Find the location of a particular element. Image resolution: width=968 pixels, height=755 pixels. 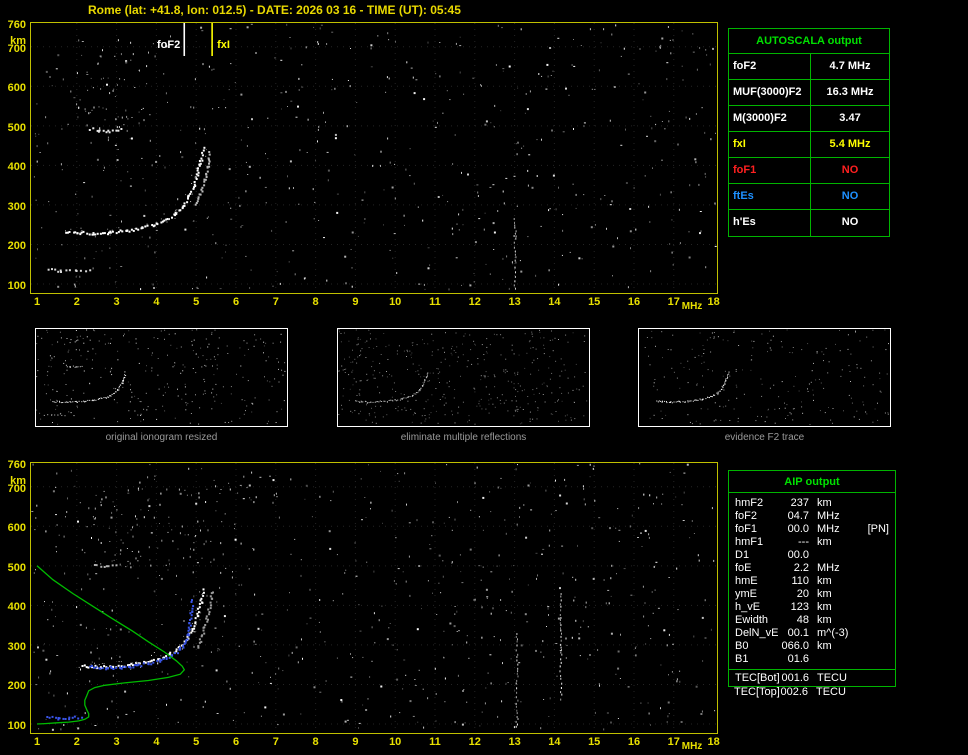

autoscala-param-value: 4.7 MHz is located at coordinates (850, 66).